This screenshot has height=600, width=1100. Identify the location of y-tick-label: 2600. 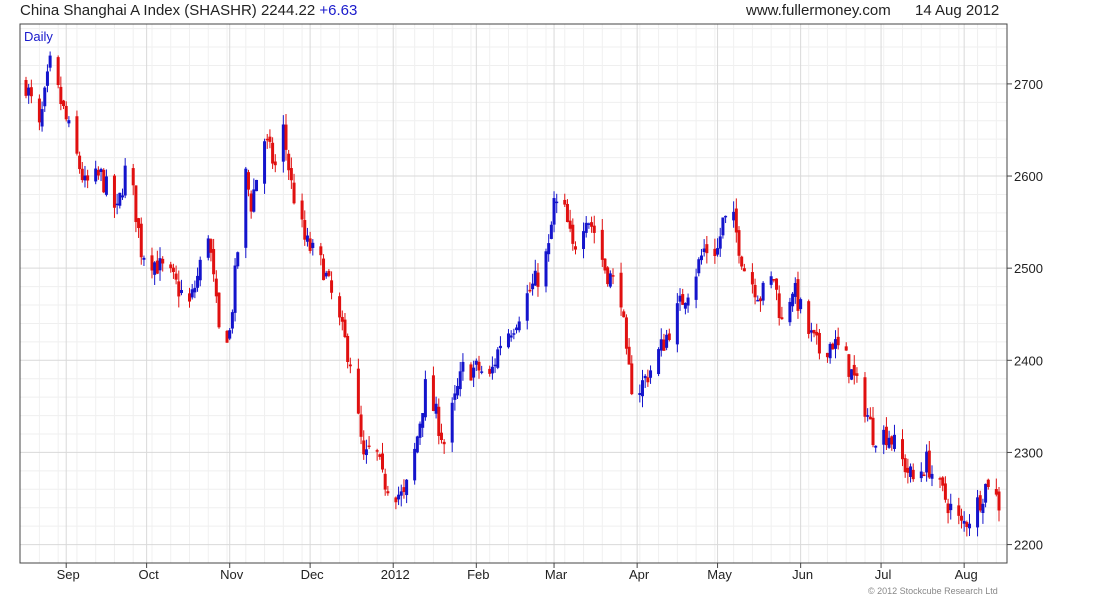
(1028, 176).